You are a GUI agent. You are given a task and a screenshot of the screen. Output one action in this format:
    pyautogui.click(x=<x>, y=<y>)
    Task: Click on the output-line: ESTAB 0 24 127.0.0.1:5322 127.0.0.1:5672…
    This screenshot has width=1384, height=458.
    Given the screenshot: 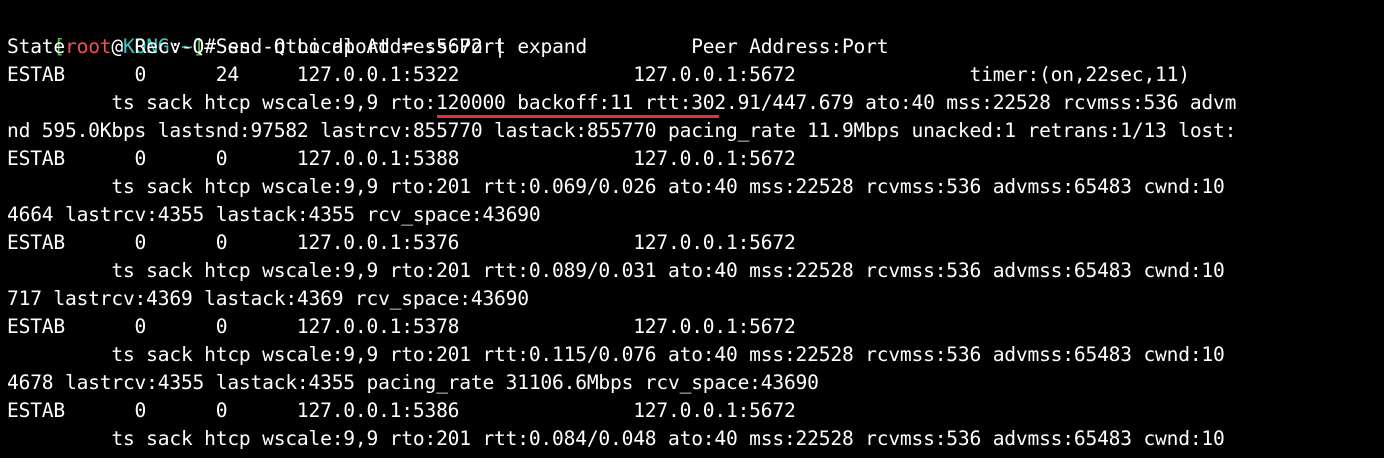 What is the action you would take?
    pyautogui.click(x=598, y=74)
    